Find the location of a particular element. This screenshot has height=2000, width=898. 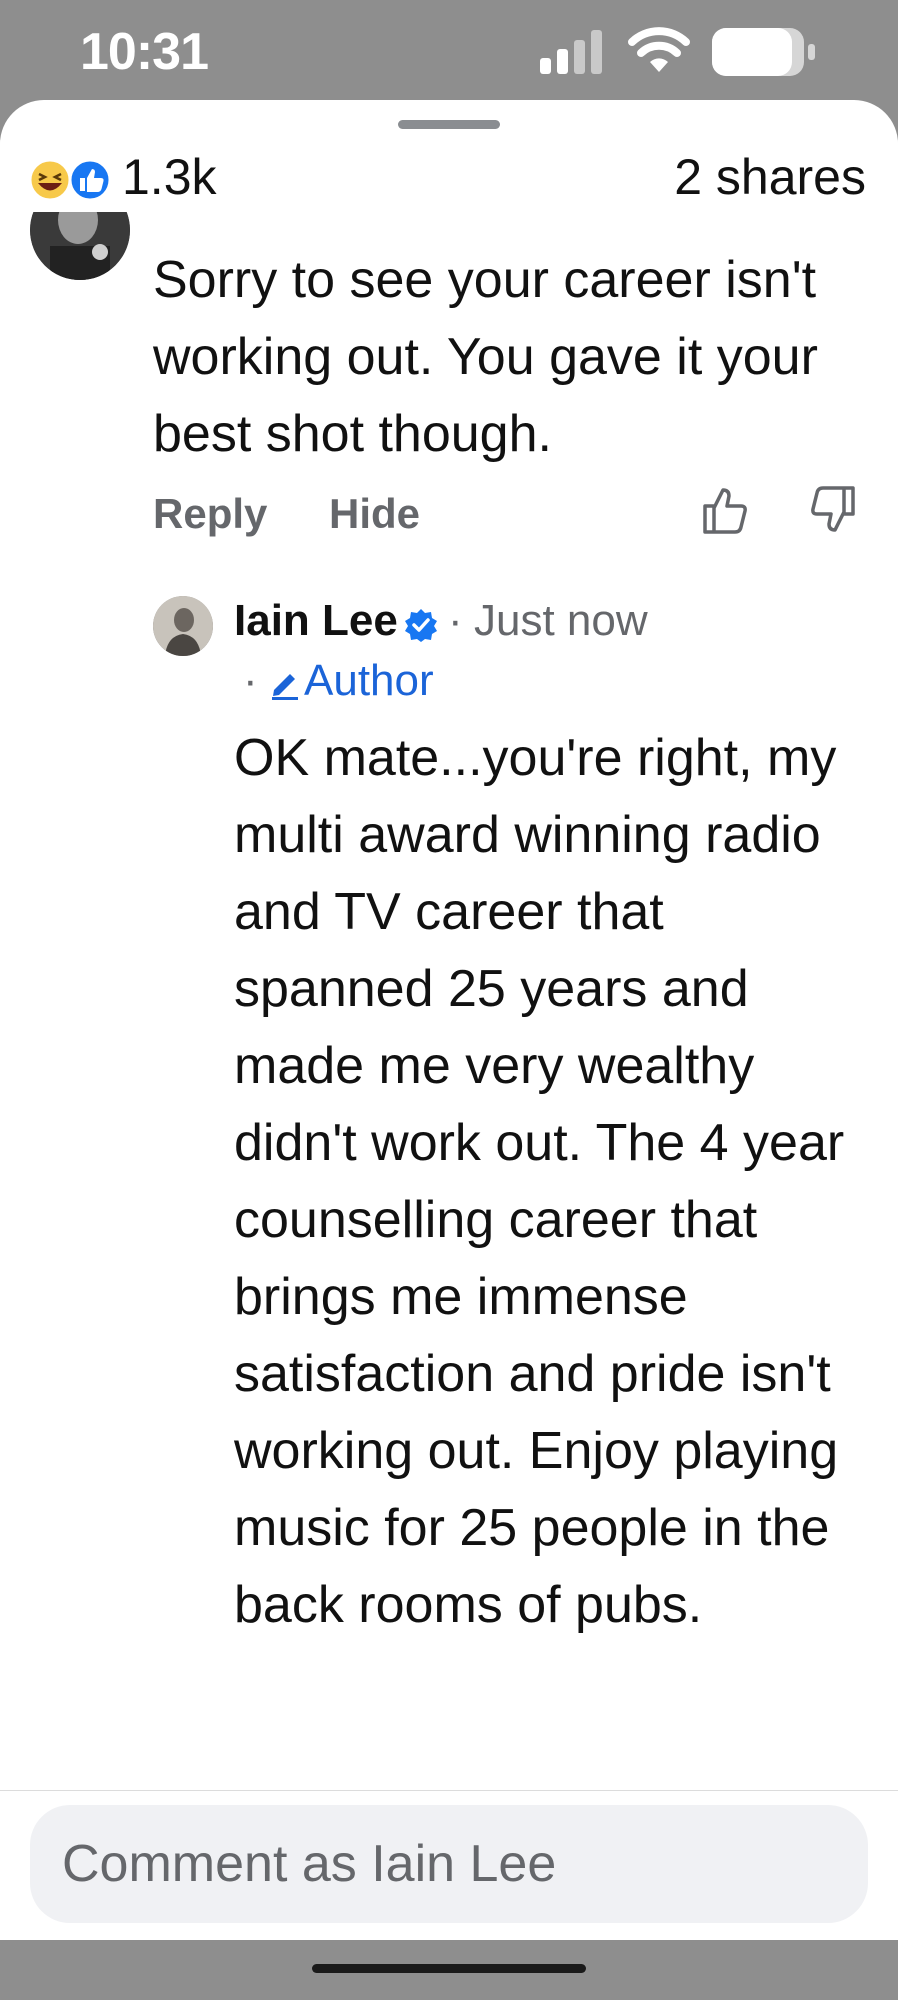

home-indicator is located at coordinates (449, 1968).